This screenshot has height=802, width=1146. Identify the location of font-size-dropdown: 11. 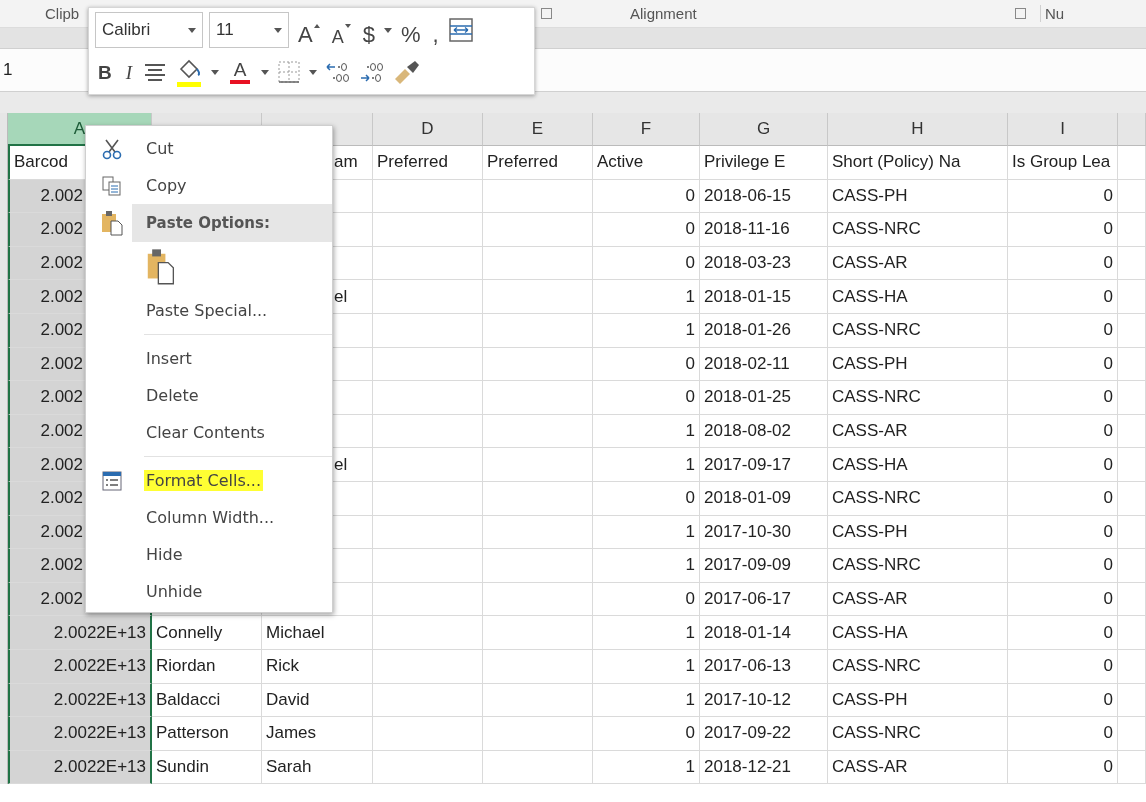
(249, 30).